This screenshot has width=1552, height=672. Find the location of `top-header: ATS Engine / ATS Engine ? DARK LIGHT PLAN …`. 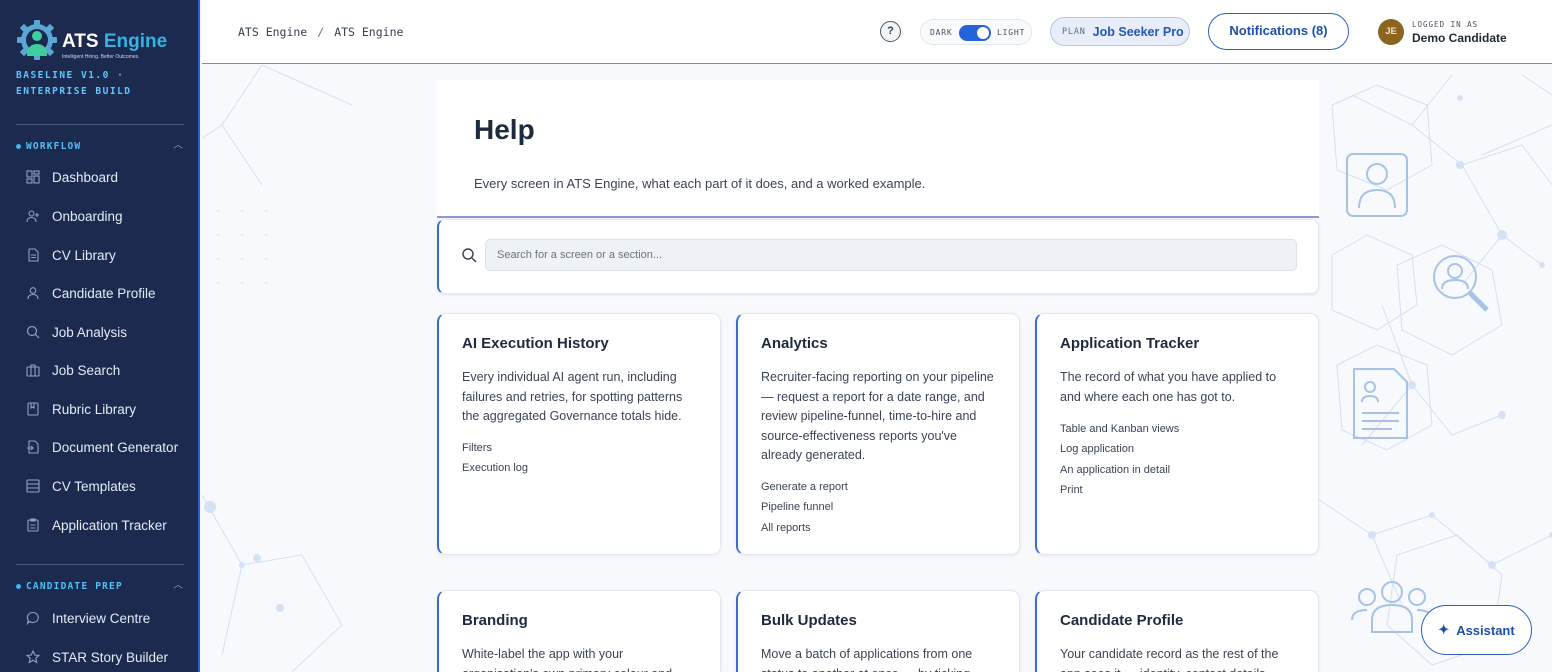

top-header: ATS Engine / ATS Engine ? DARK LIGHT PLAN … is located at coordinates (877, 32).